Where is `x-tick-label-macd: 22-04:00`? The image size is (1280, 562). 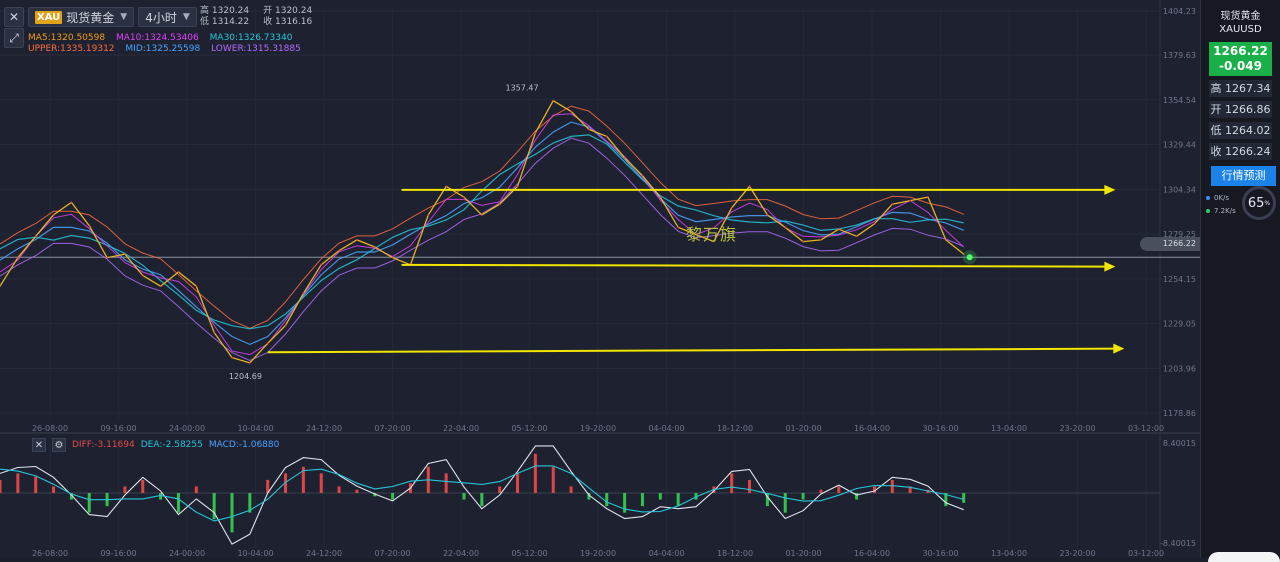 x-tick-label-macd: 22-04:00 is located at coordinates (461, 553).